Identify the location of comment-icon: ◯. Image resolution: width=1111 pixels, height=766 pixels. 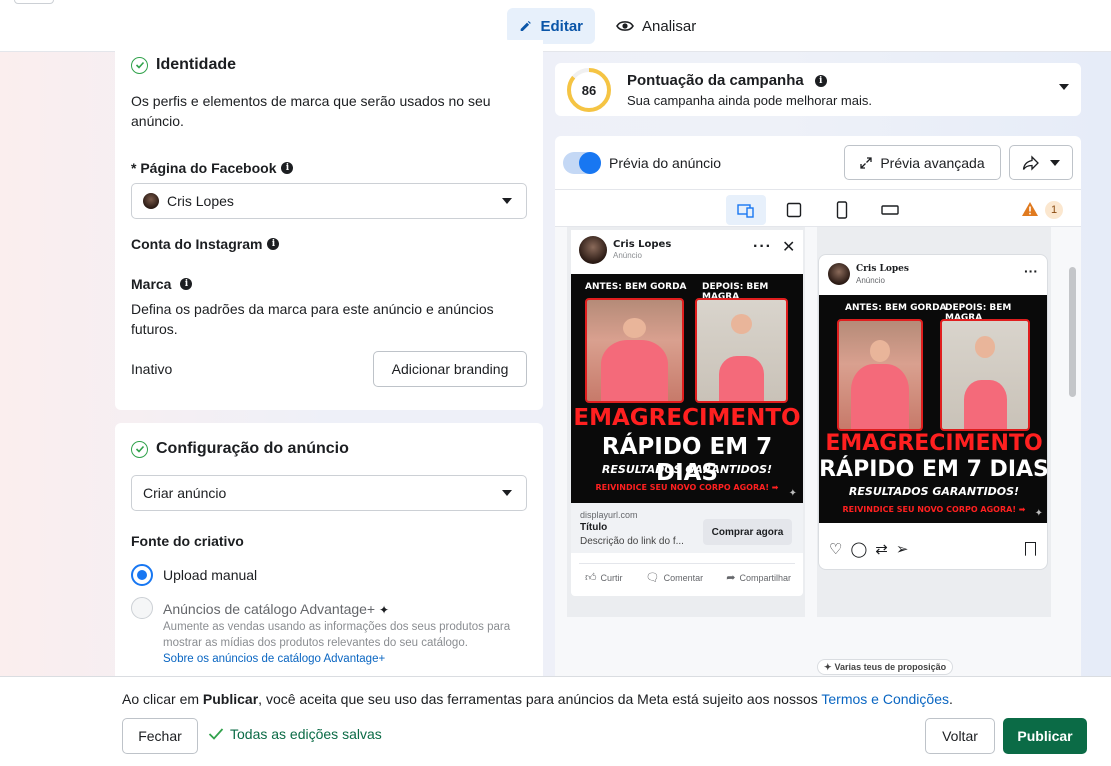
(858, 549).